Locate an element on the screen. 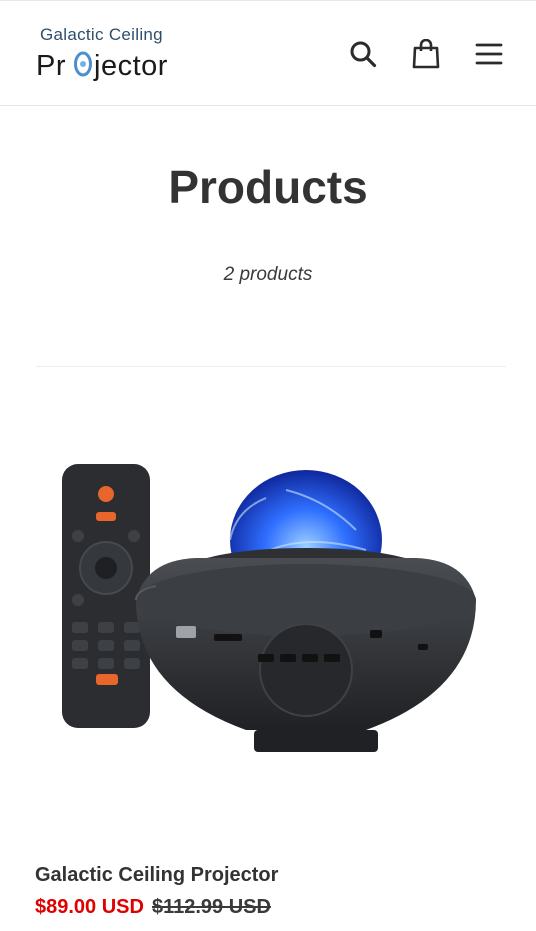 The image size is (536, 931). sale-price: $89.00 USD is located at coordinates (89, 907).